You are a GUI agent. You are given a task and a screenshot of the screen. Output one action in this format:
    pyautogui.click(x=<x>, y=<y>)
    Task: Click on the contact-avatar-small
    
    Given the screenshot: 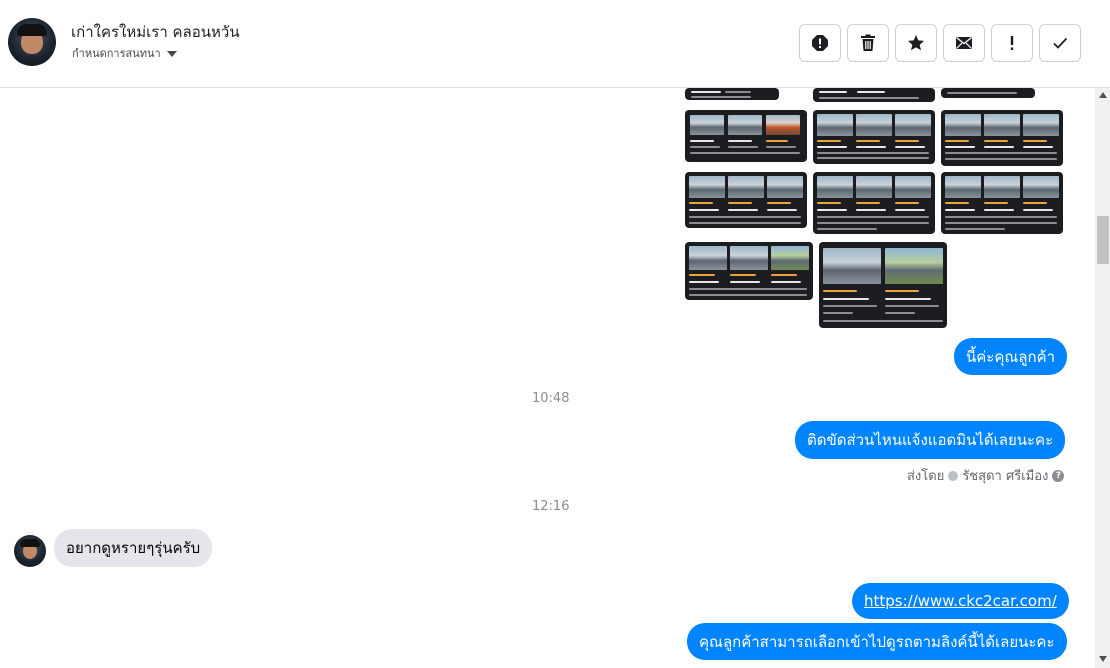 What is the action you would take?
    pyautogui.click(x=30, y=551)
    